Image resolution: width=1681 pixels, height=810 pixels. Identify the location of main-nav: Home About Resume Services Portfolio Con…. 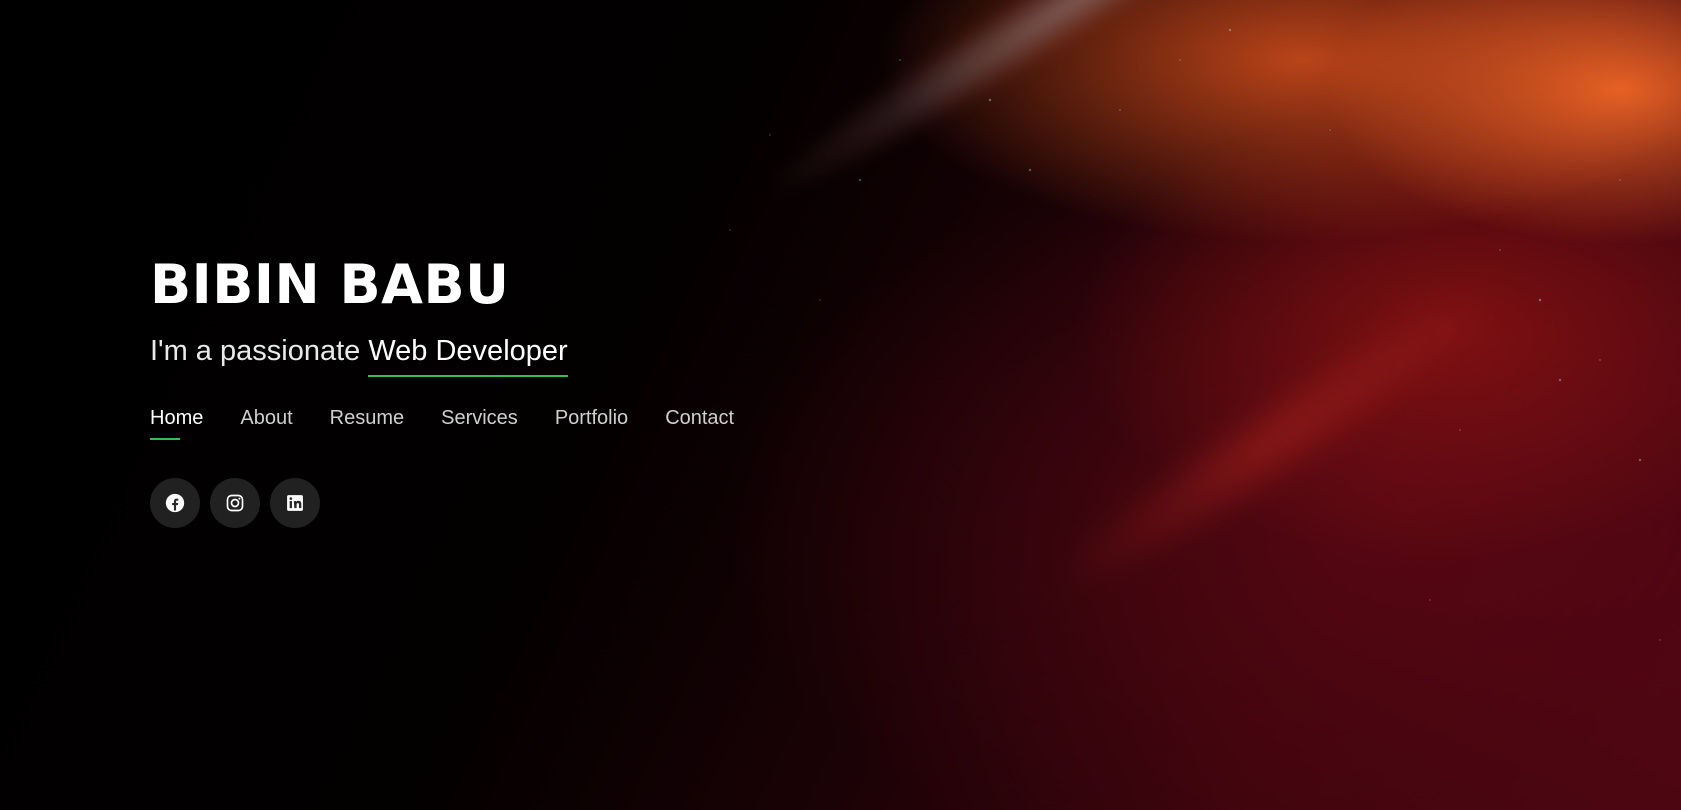
(442, 423).